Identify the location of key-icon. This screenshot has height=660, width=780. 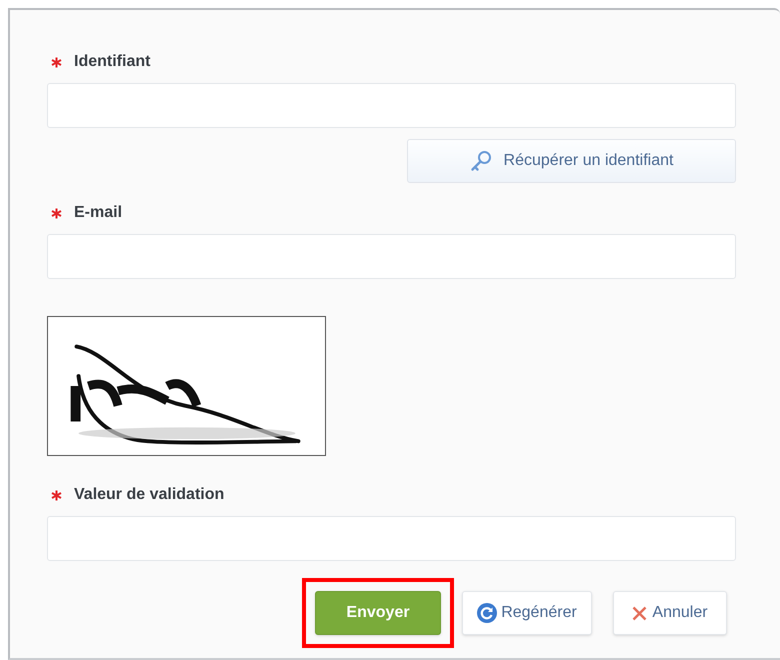
(481, 161).